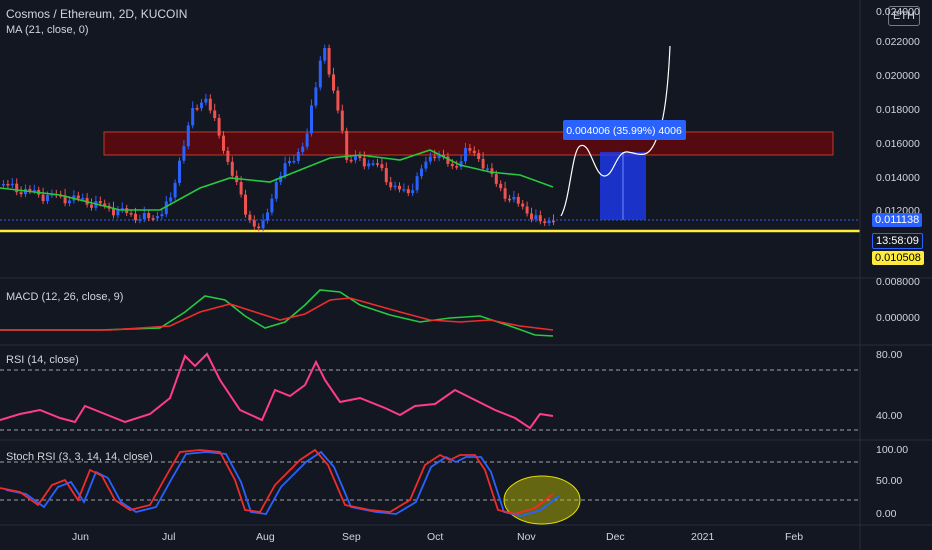 The width and height of the screenshot is (932, 550). I want to click on rsi-label: RSI (14, close), so click(42, 360).